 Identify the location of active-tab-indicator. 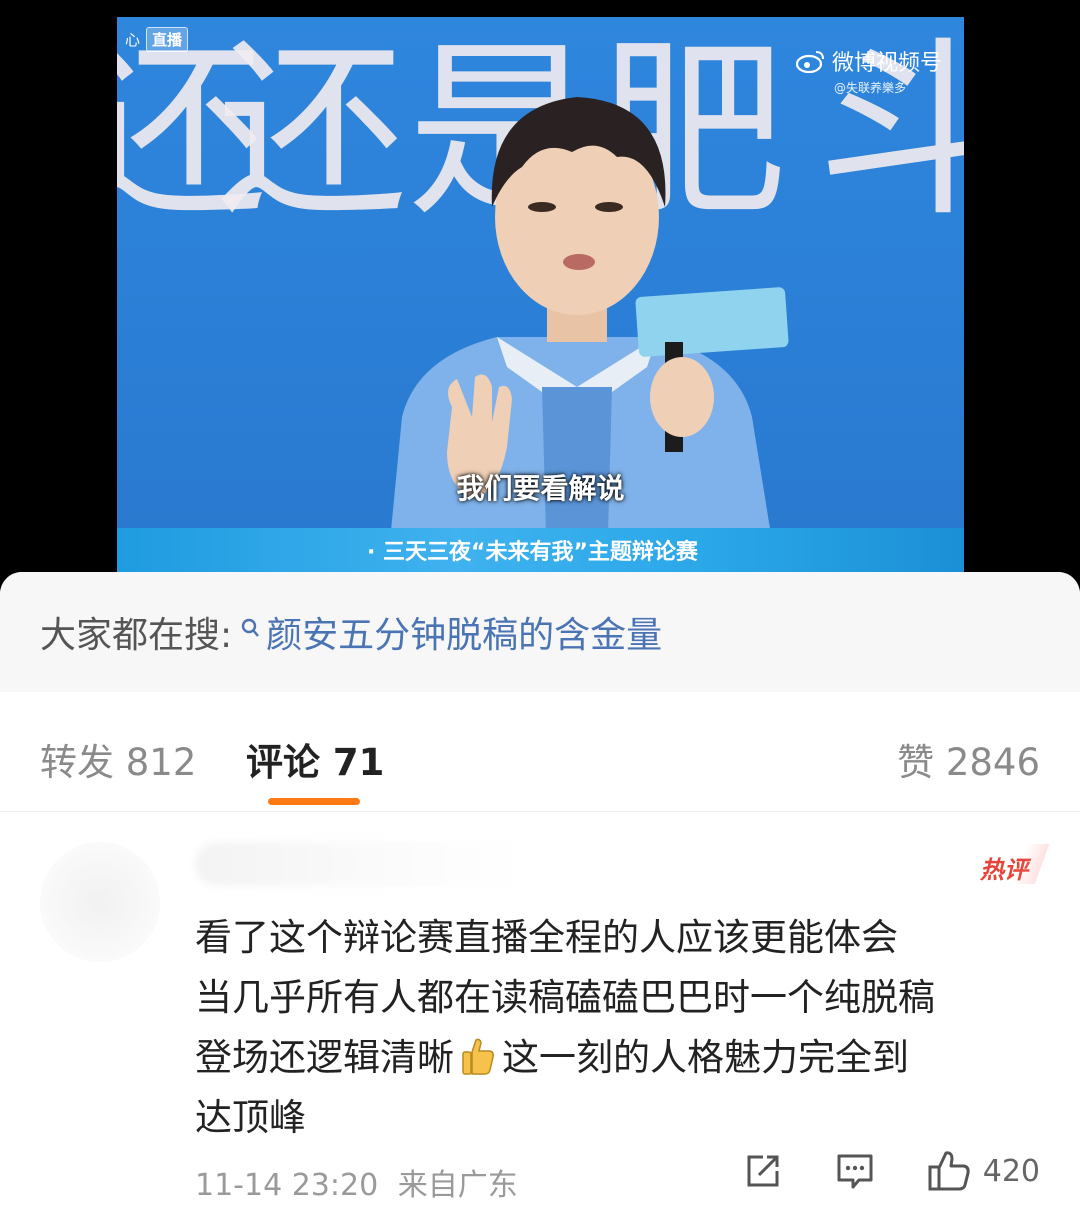
(314, 801).